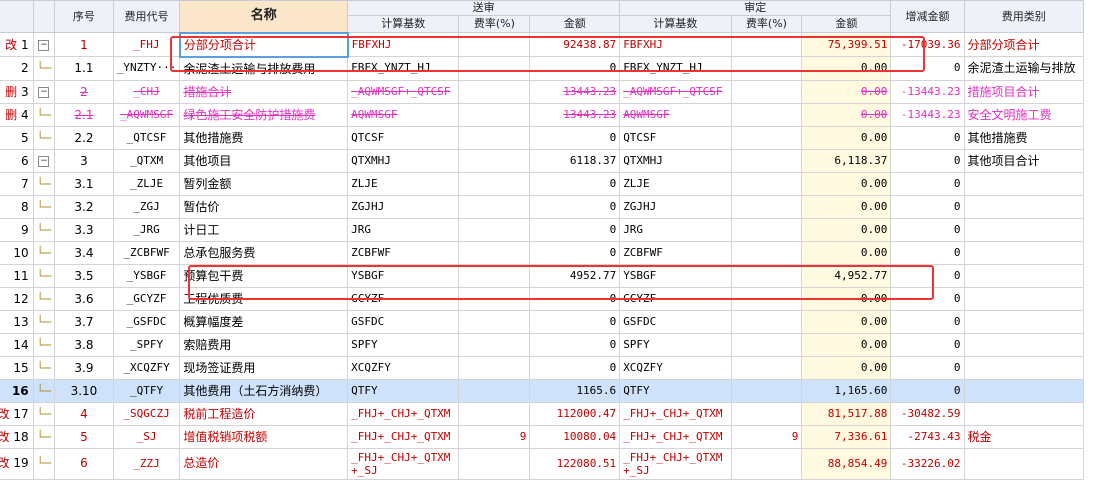  What do you see at coordinates (675, 91) in the screenshot?
I see `approved-base-cell: _AQWMSGF+_QTCSF` at bounding box center [675, 91].